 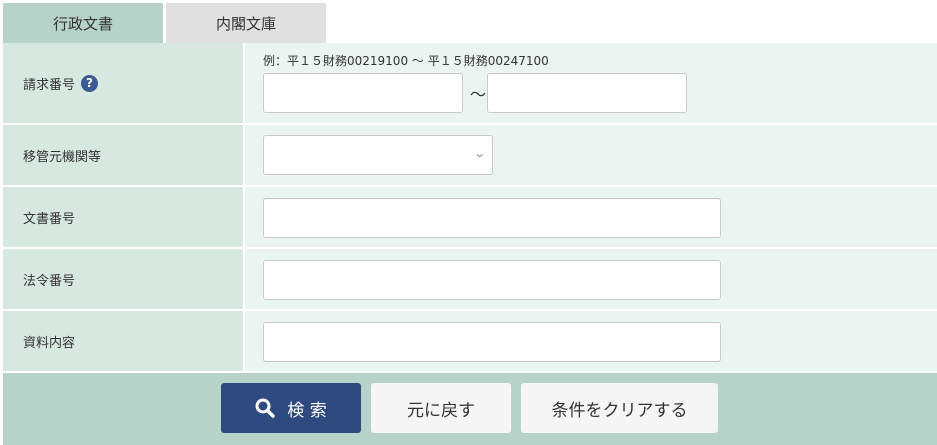 What do you see at coordinates (123, 217) in the screenshot?
I see `document-number-label: 文書番号` at bounding box center [123, 217].